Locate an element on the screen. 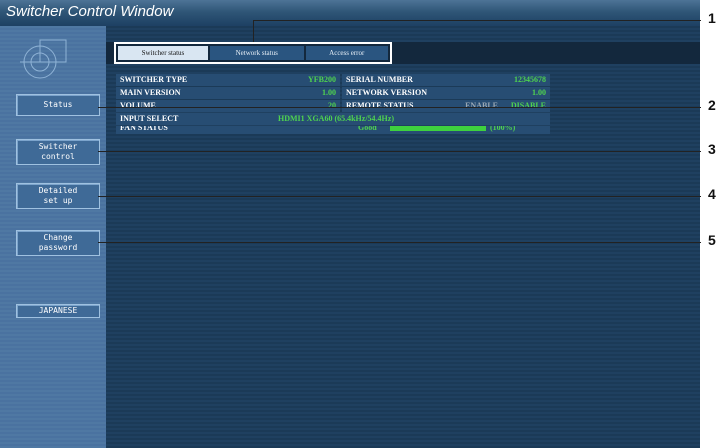 This screenshot has width=724, height=448. remote-status-label: REMOTE STATUS is located at coordinates (392, 106).